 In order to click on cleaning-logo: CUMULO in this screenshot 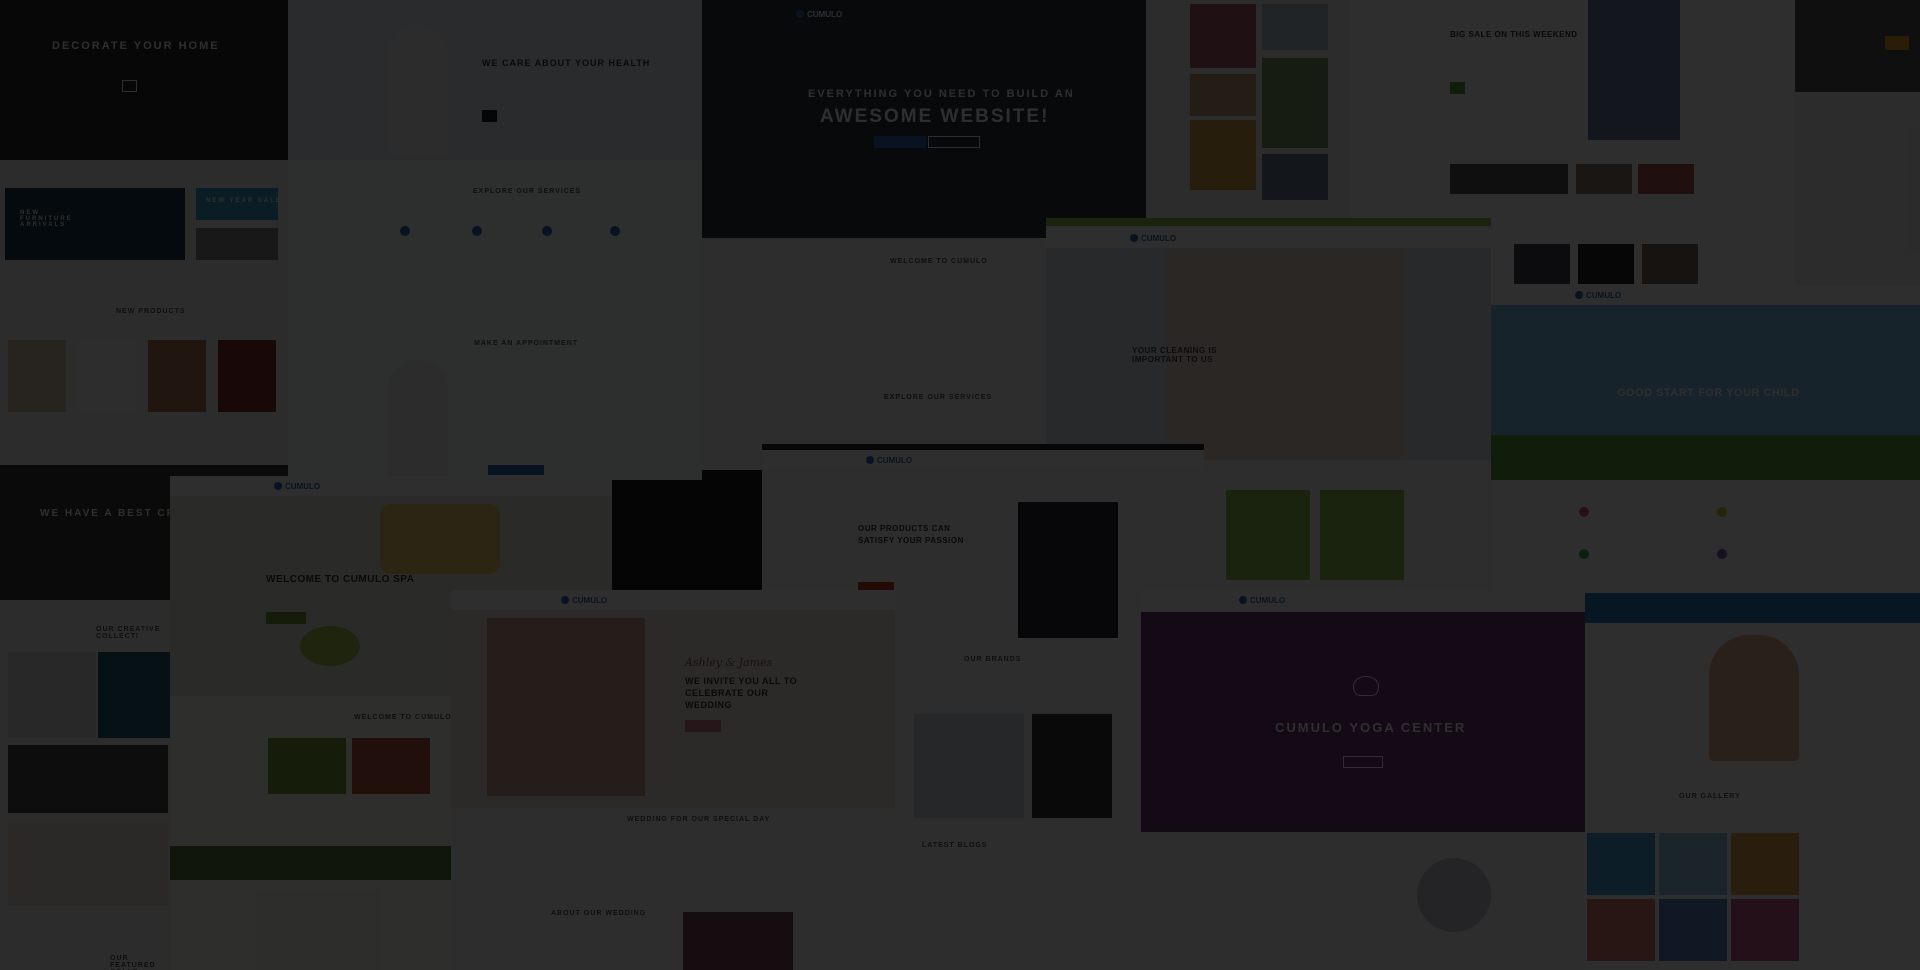, I will do `click(1153, 238)`.